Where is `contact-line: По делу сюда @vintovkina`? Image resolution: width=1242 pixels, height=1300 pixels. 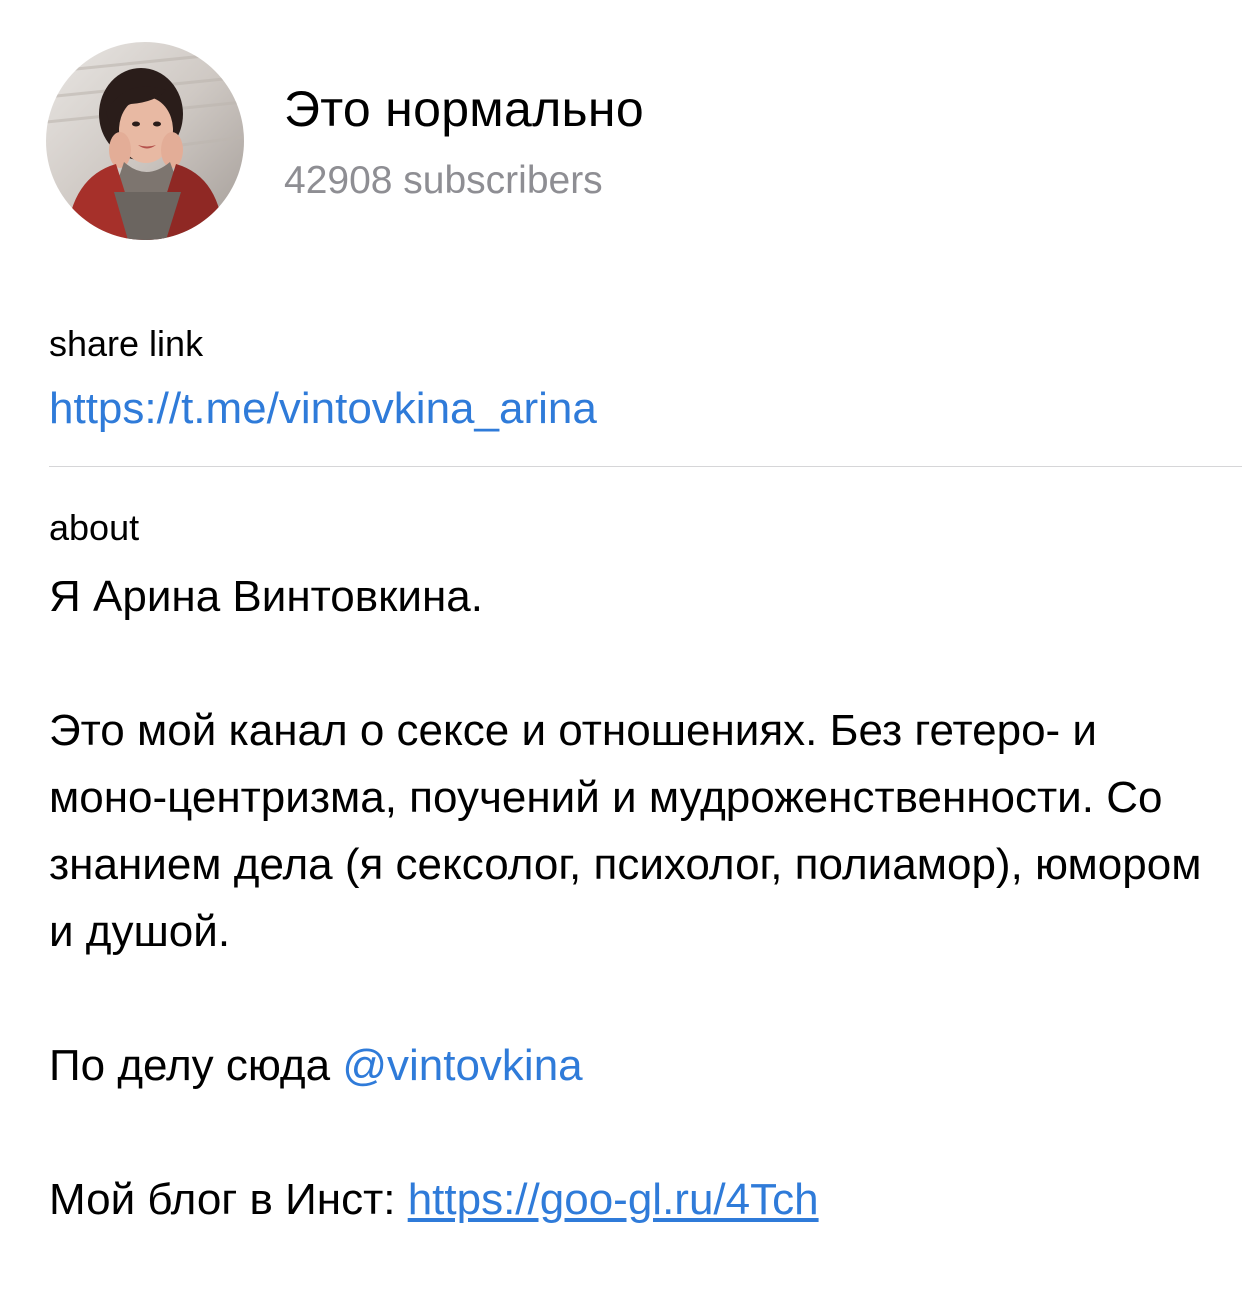 contact-line: По делу сюда @vintovkina is located at coordinates (634, 1065).